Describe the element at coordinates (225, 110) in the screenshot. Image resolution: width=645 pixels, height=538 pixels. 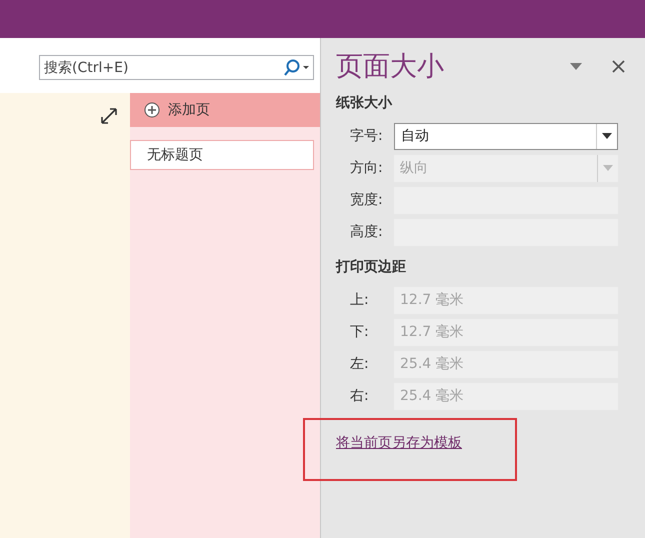
I see `add-page-button: 添加页` at that location.